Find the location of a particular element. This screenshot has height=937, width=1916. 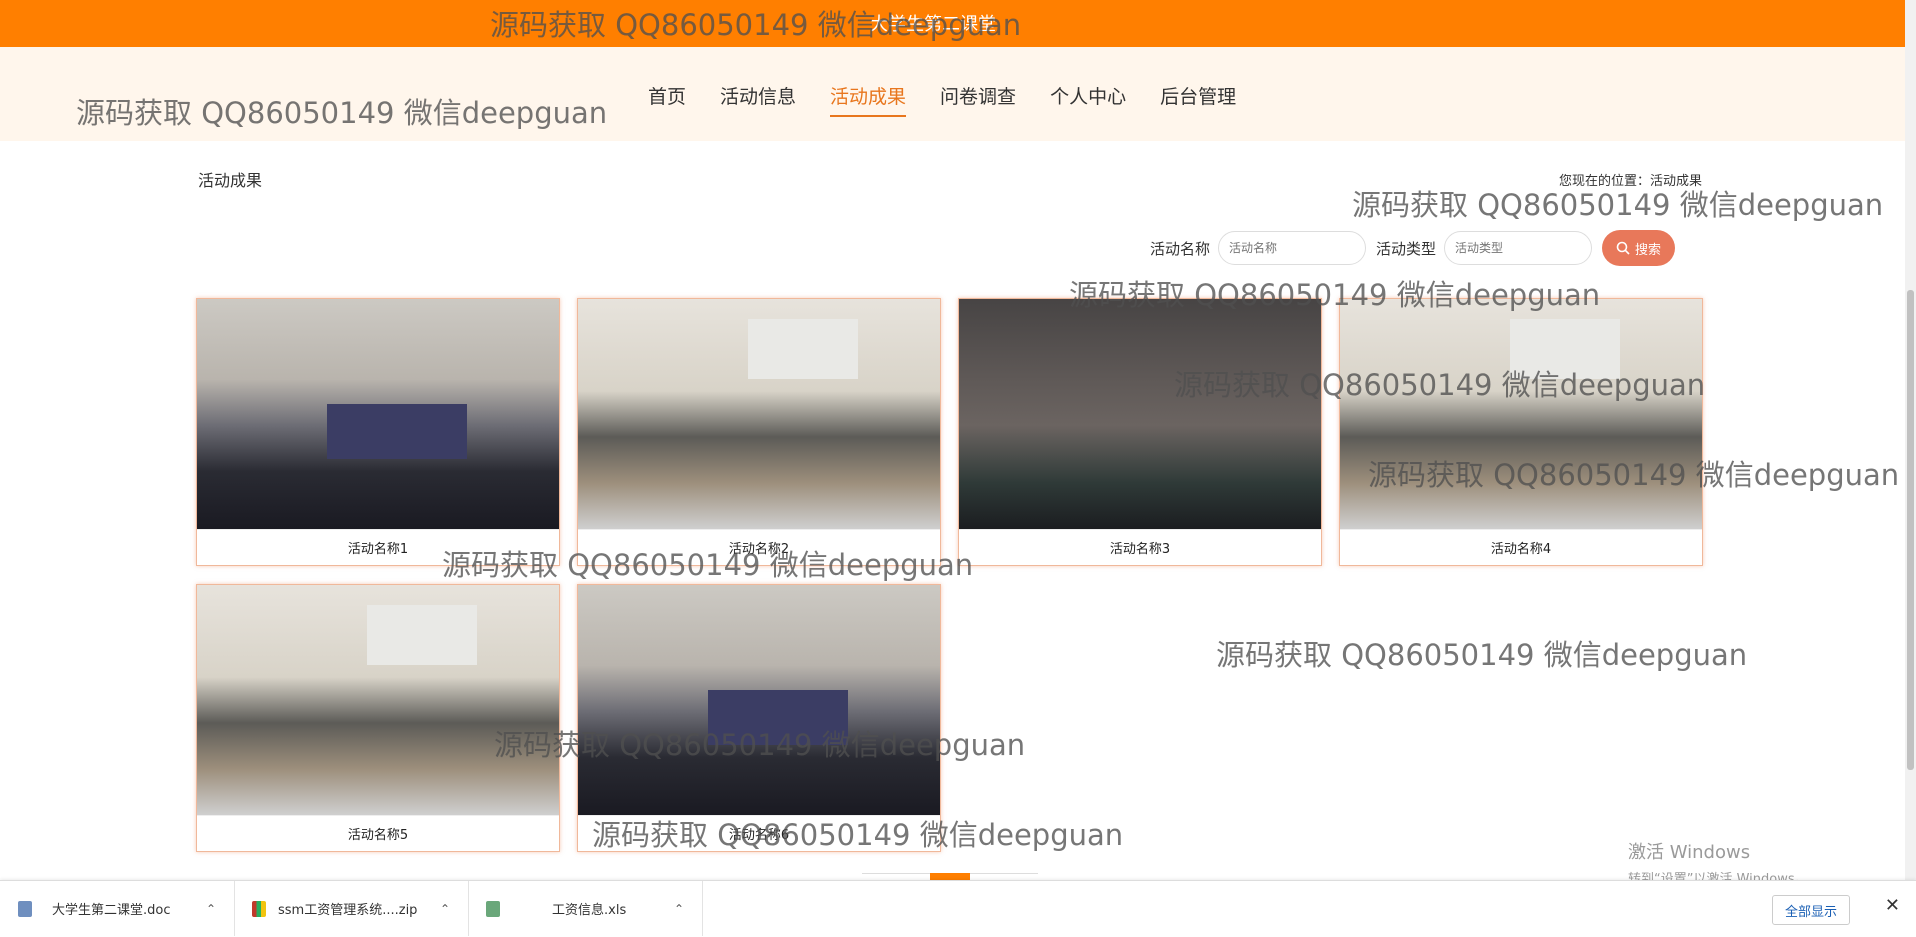

card-caption: 活动名称3 is located at coordinates (1140, 549).